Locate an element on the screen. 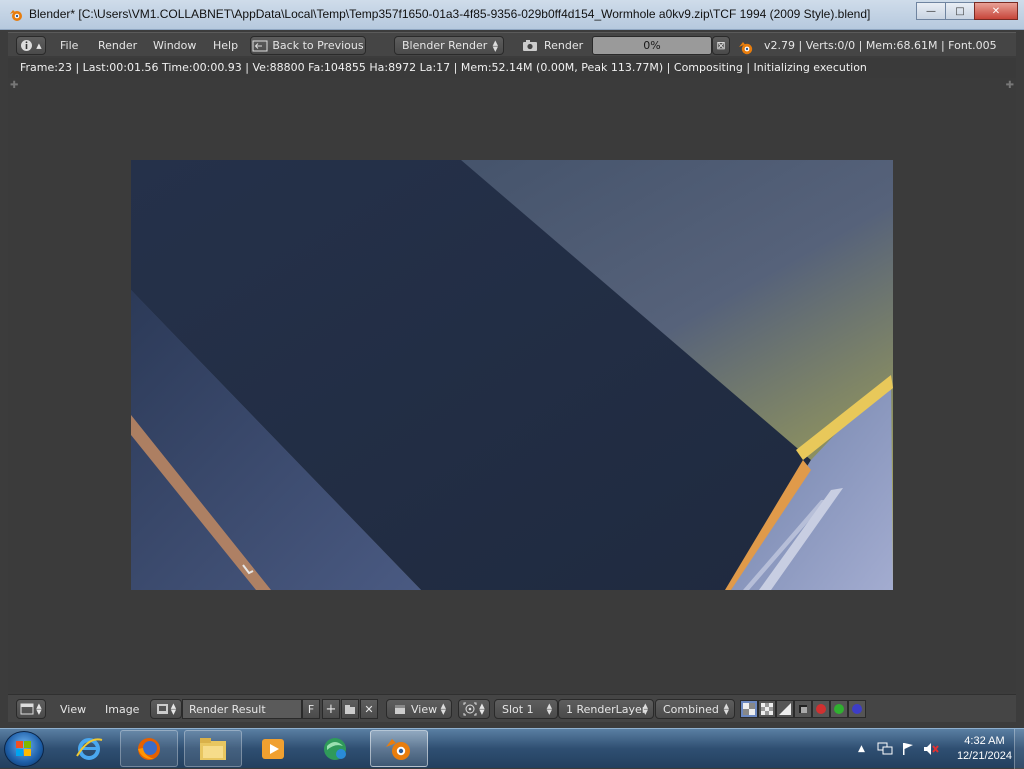  red-dot-icon is located at coordinates (821, 709).